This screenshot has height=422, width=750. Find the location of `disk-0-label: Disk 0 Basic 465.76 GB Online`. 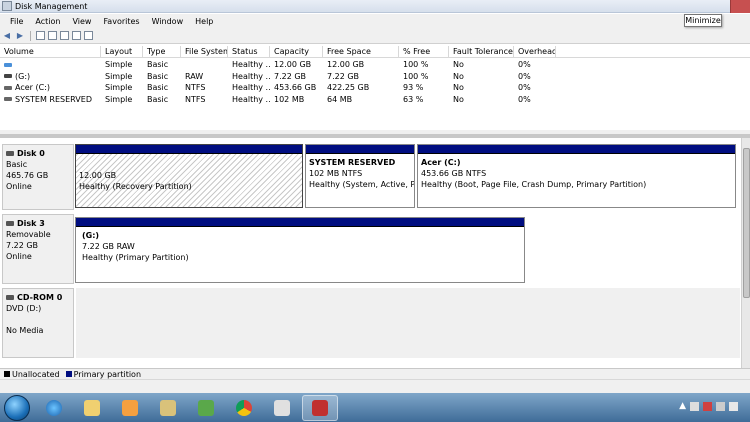

disk-0-label: Disk 0 Basic 465.76 GB Online is located at coordinates (38, 177).